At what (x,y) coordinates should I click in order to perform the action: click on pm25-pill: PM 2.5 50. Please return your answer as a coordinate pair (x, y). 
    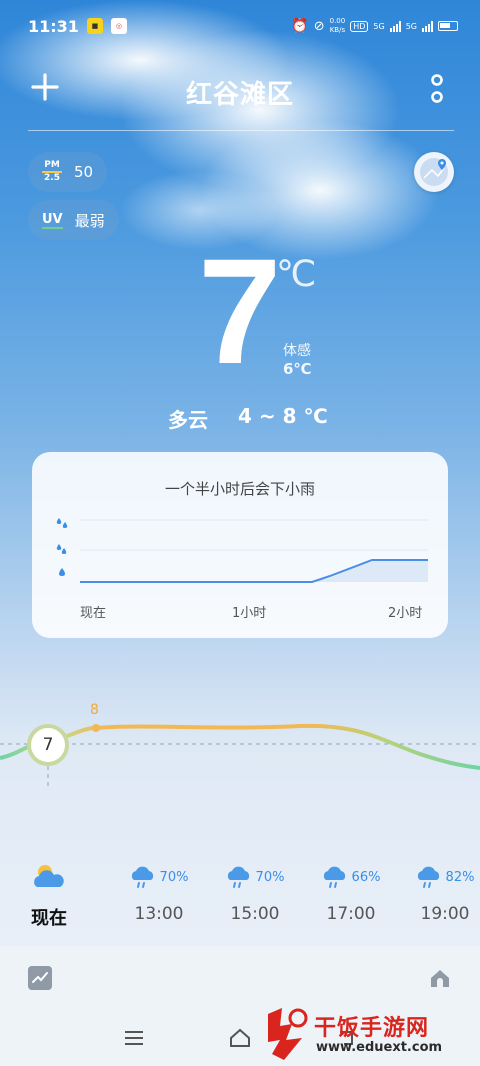
    Looking at the image, I should click on (68, 172).